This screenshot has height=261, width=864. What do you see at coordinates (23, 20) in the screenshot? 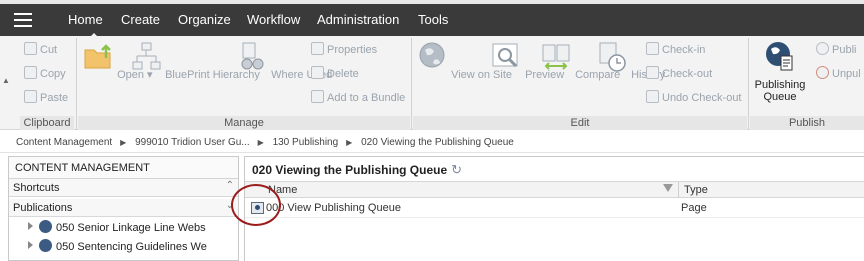
I see `menu-icon` at bounding box center [23, 20].